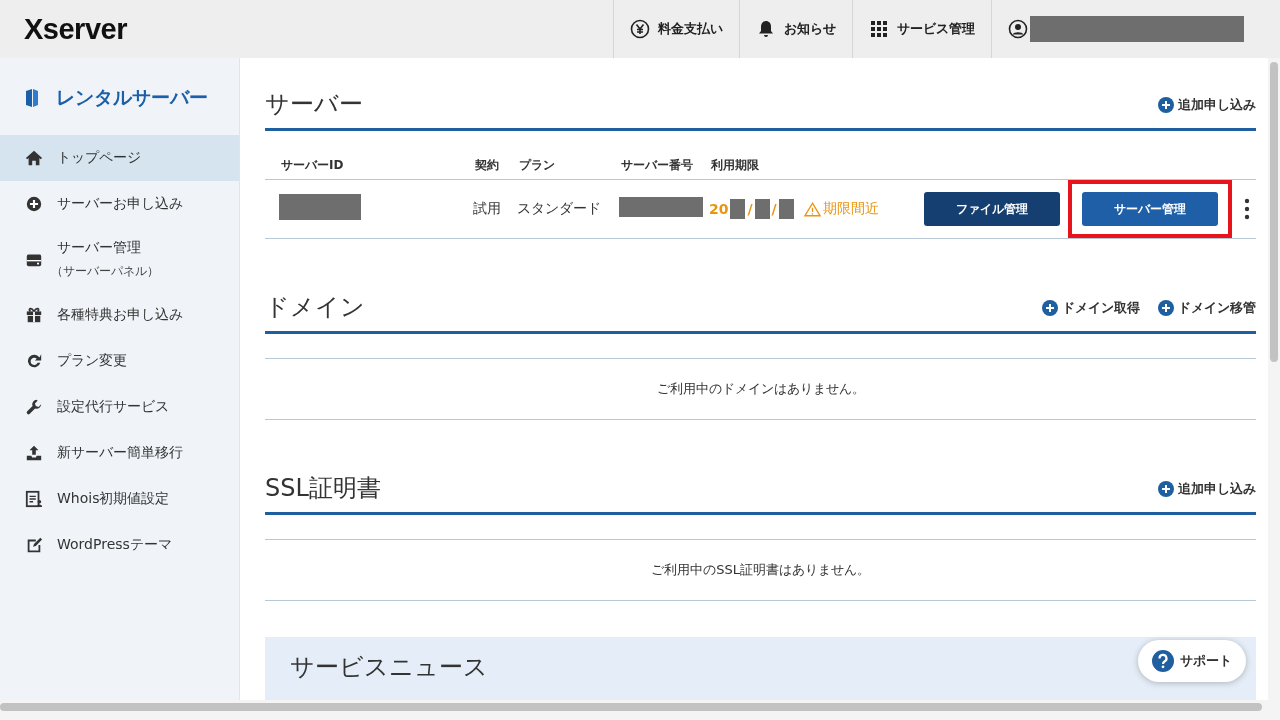 The width and height of the screenshot is (1280, 720). Describe the element at coordinates (34, 315) in the screenshot. I see `gift-icon` at that location.